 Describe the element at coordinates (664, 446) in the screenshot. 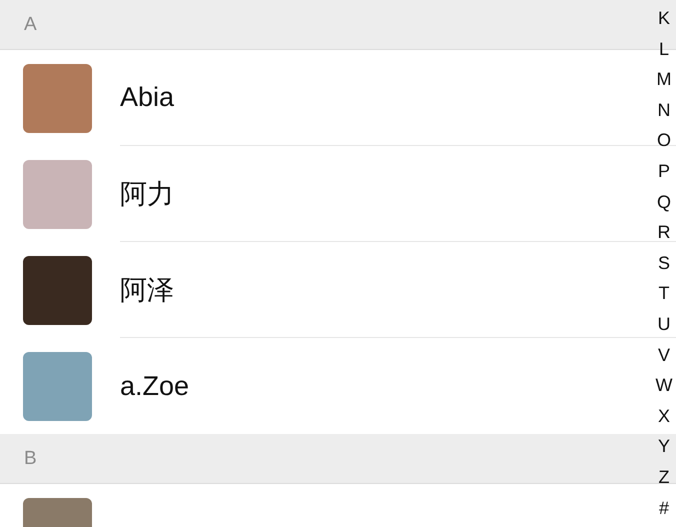

I see `index-letter: Y` at that location.